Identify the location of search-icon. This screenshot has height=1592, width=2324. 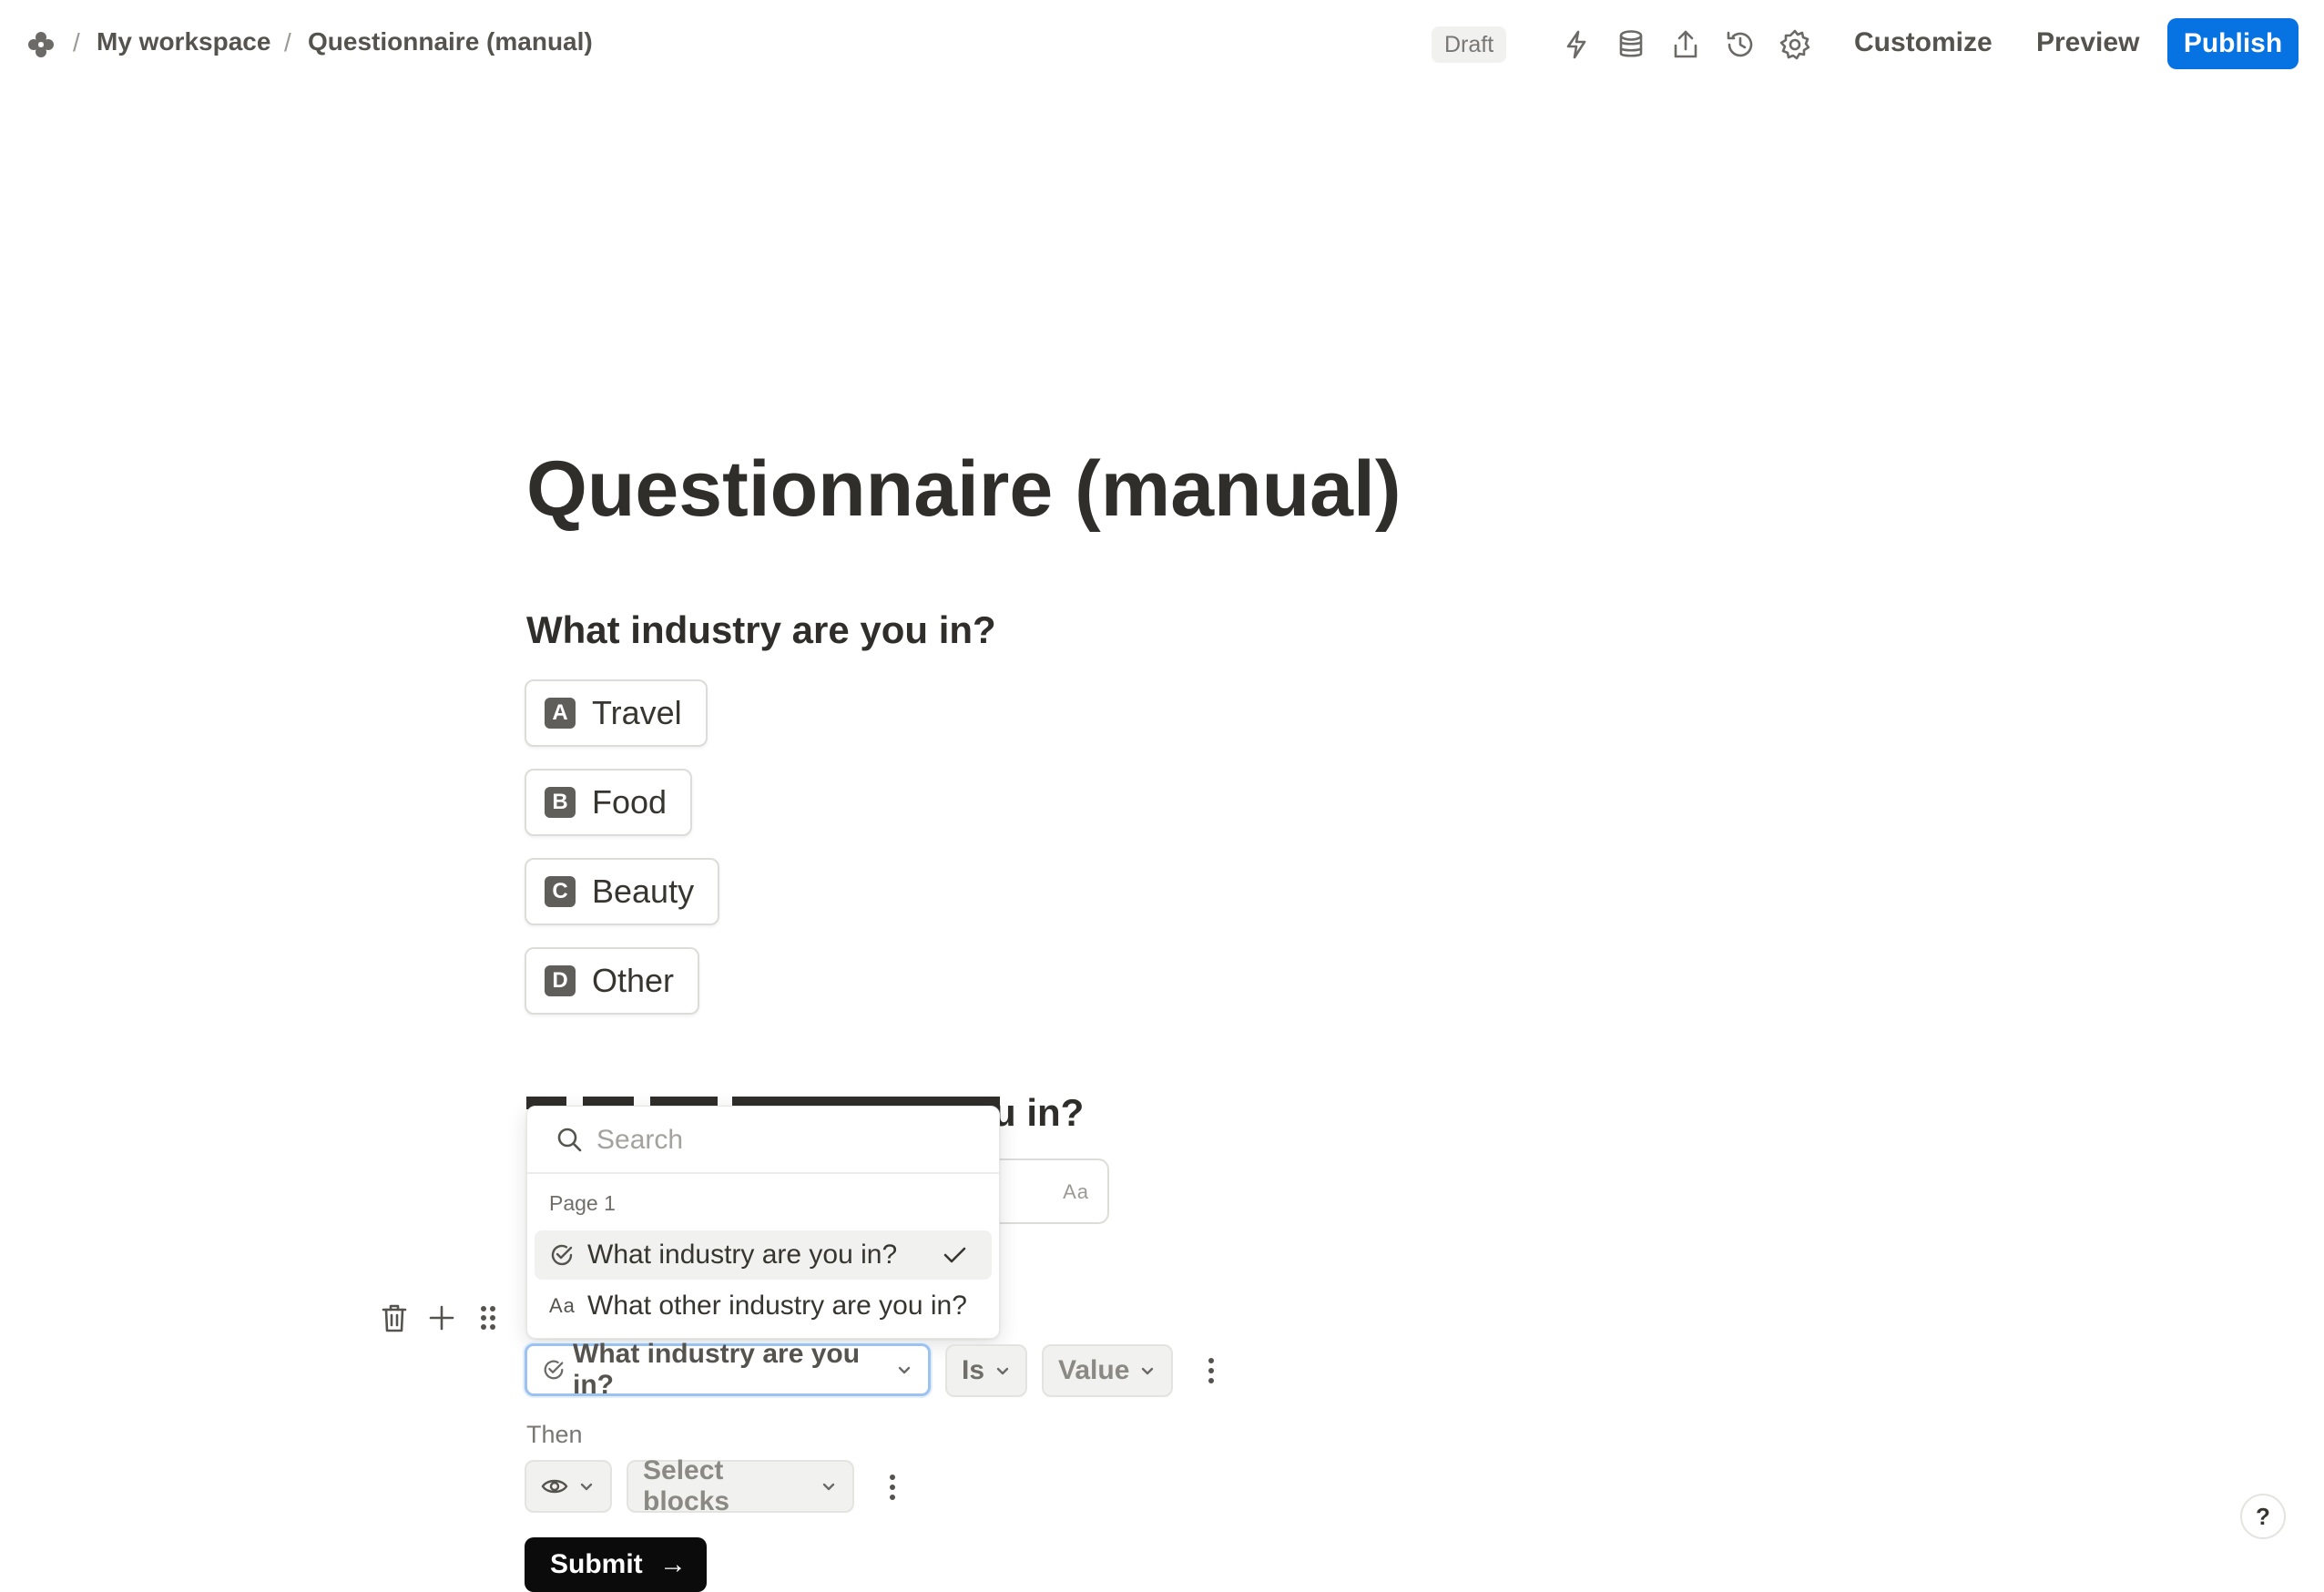
(569, 1139).